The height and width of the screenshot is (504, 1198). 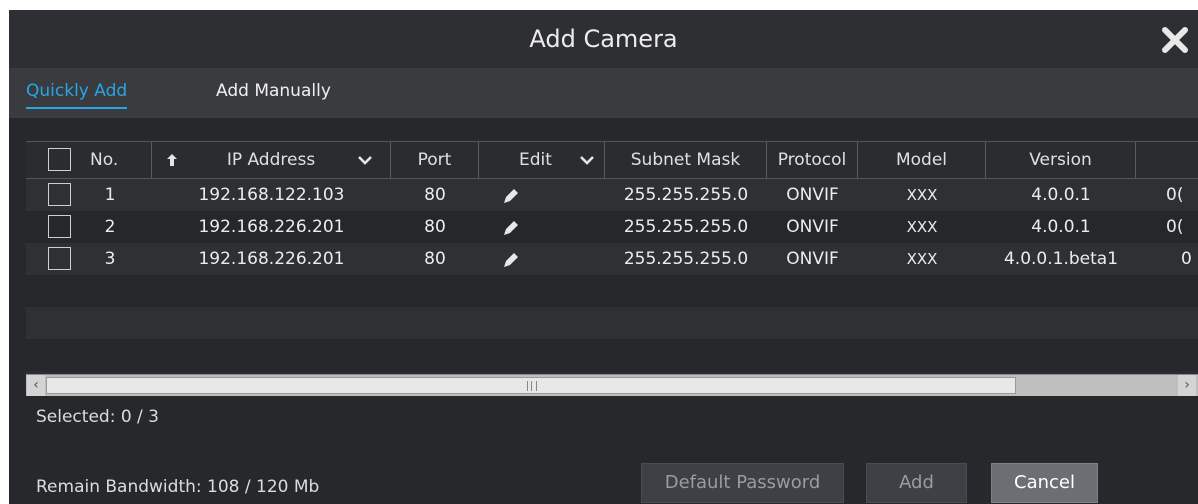 I want to click on add-button: Add, so click(x=916, y=483).